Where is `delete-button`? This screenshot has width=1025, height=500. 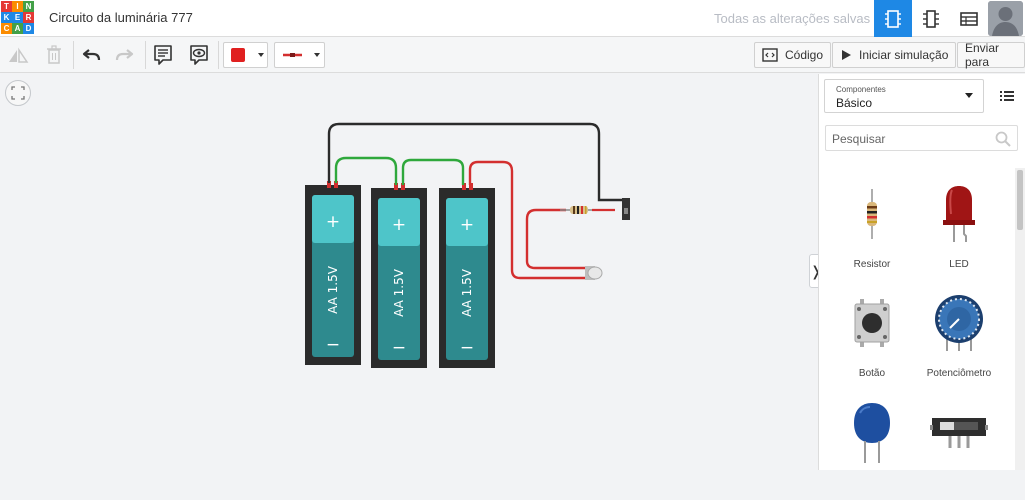 delete-button is located at coordinates (54, 55).